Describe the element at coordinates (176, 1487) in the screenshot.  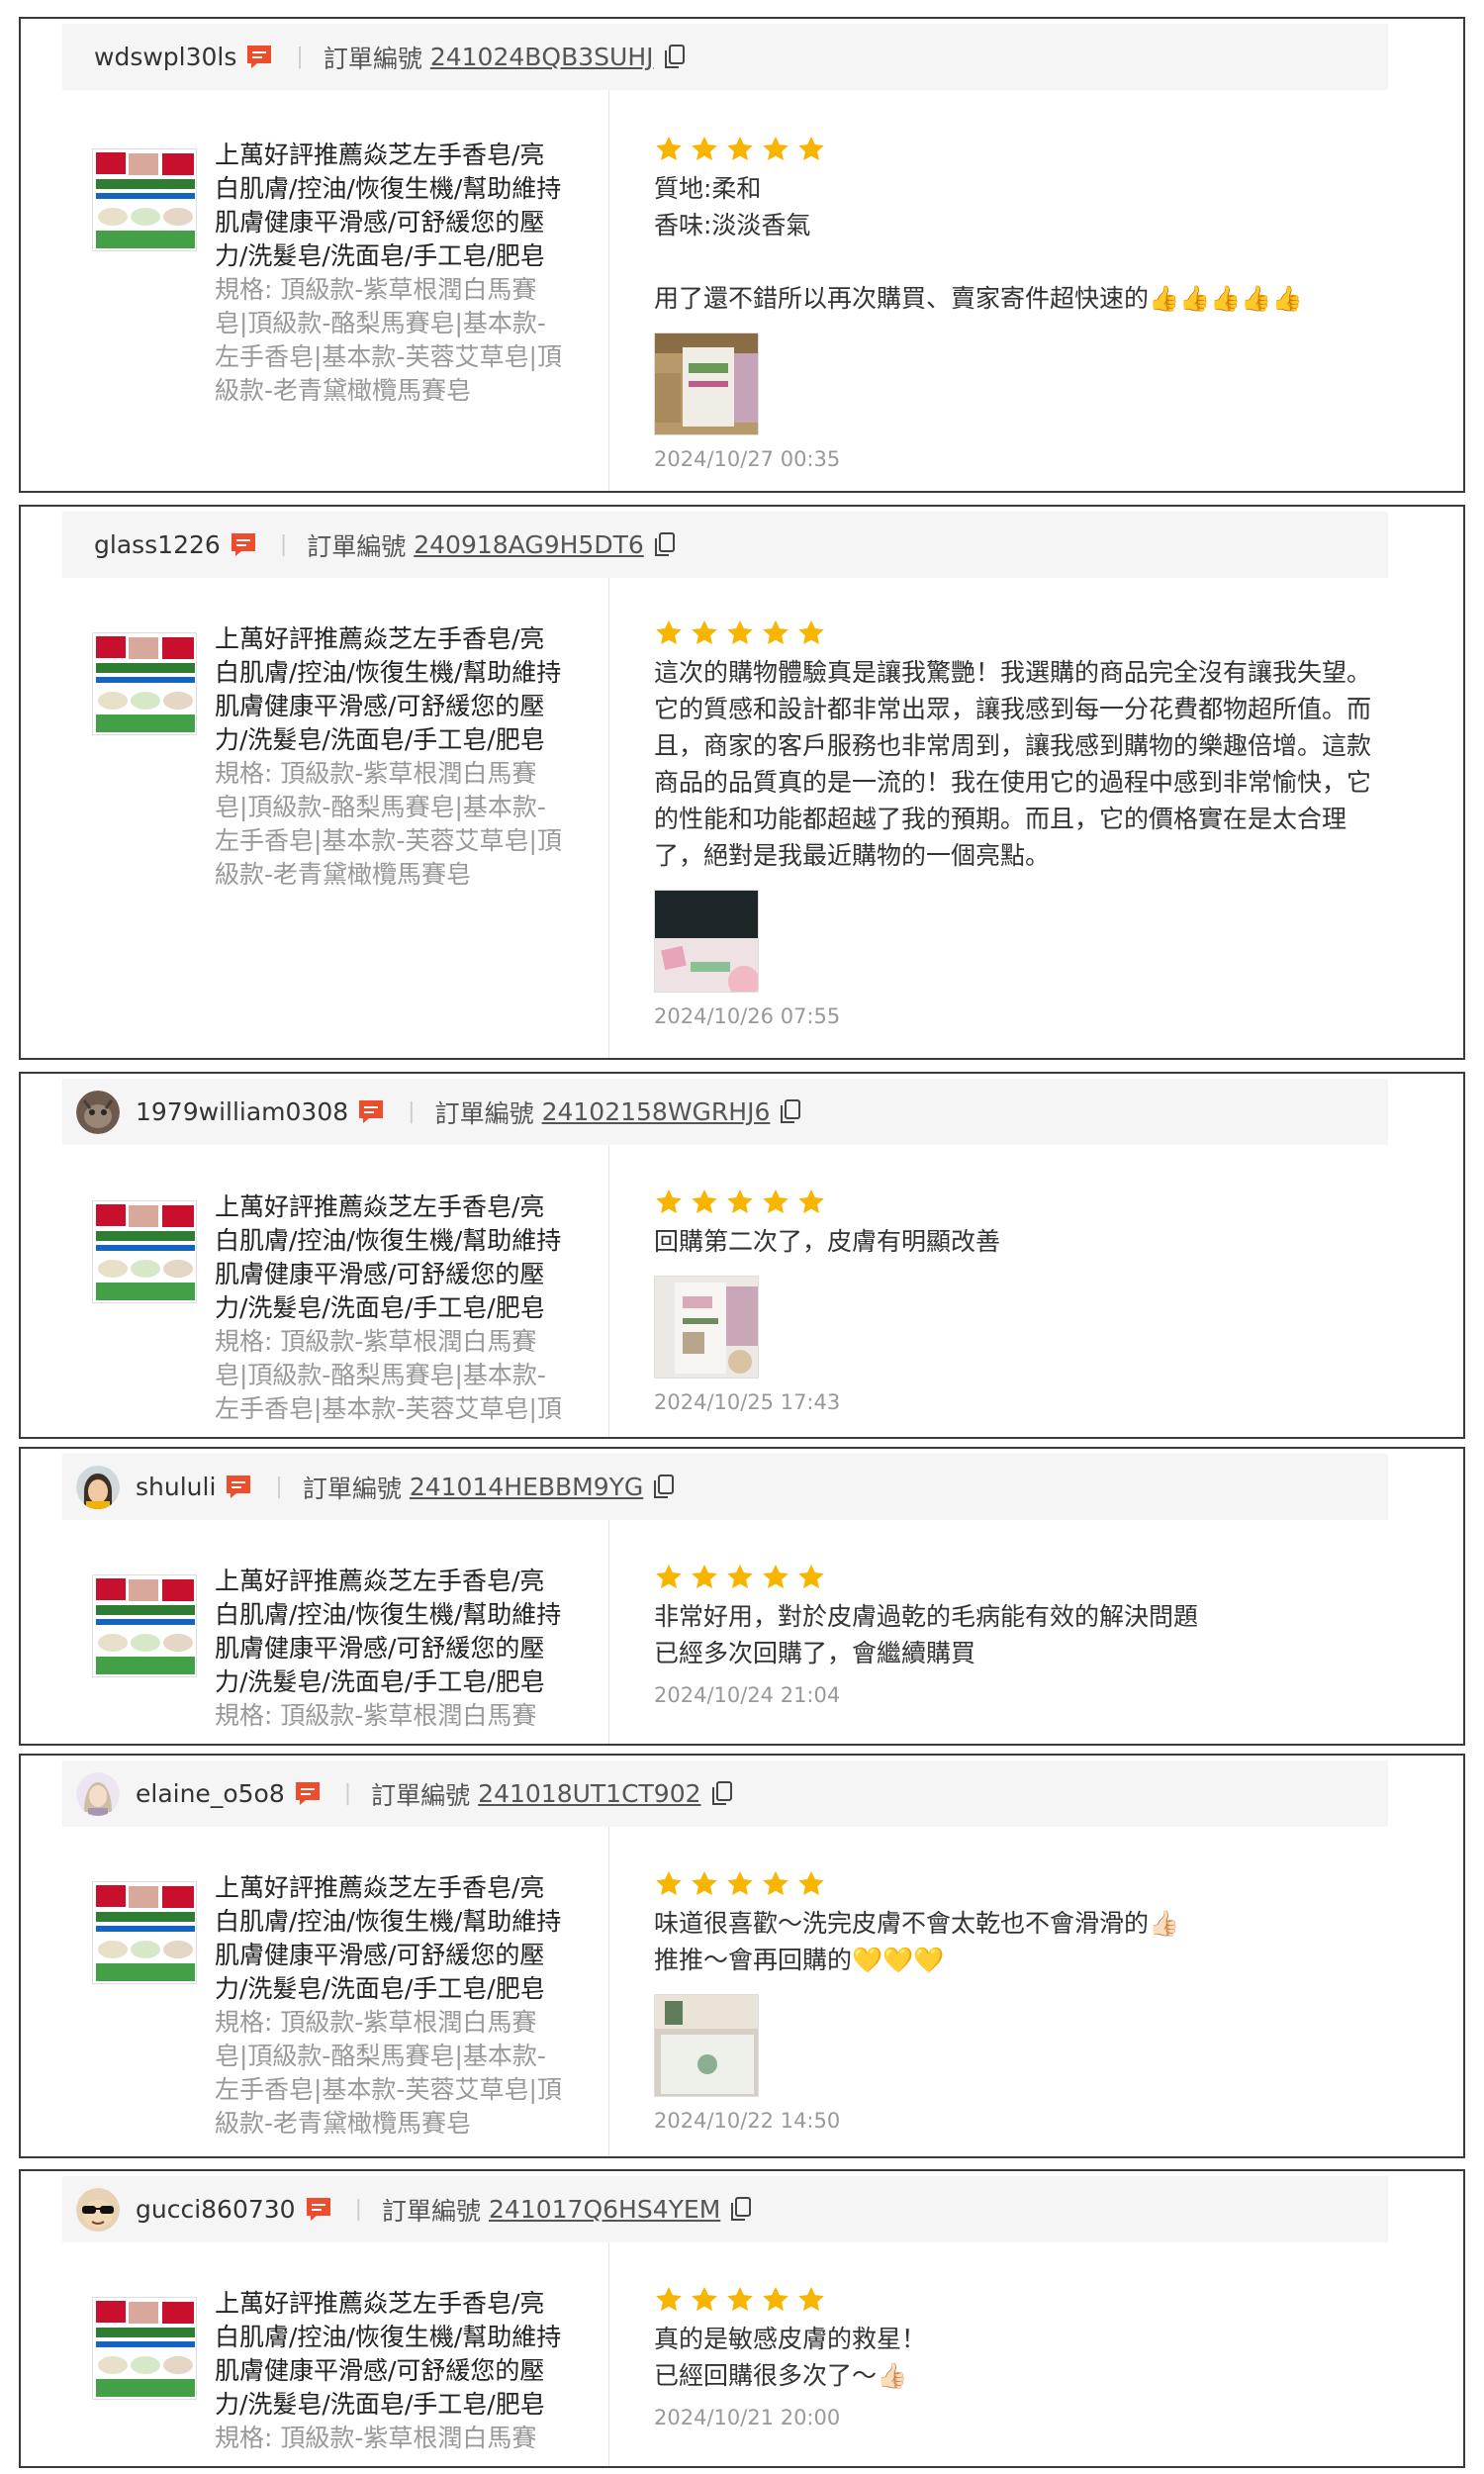
I see `username: shululi` at that location.